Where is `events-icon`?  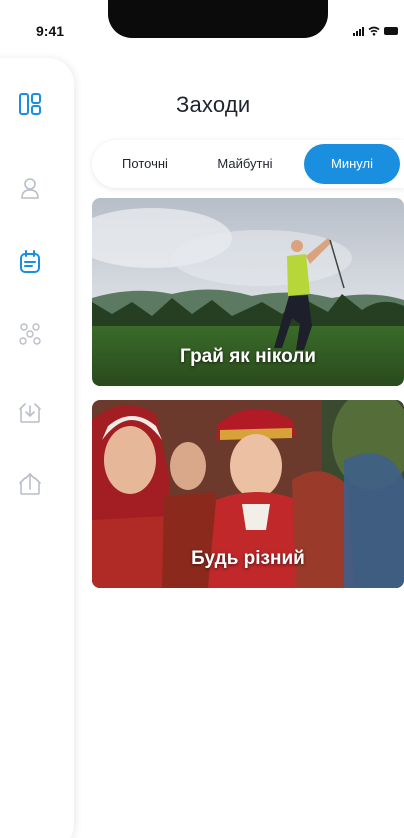
events-icon is located at coordinates (30, 262).